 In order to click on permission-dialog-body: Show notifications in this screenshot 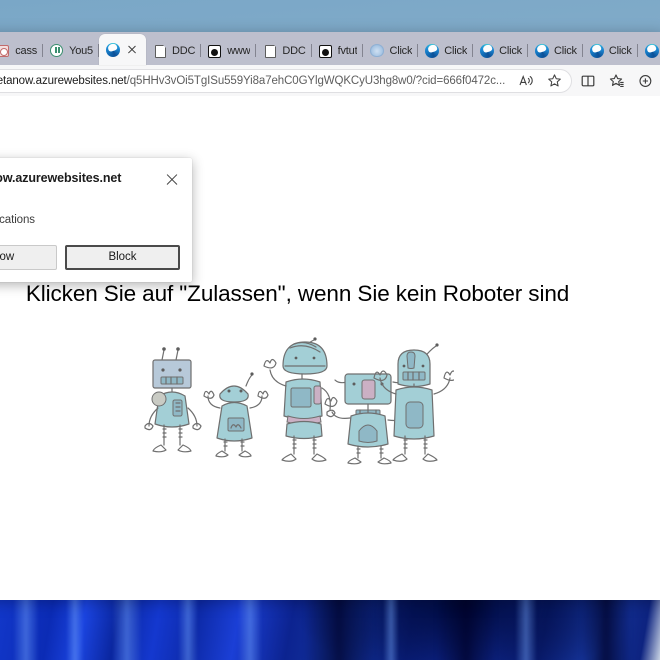, I will do `click(17, 219)`.